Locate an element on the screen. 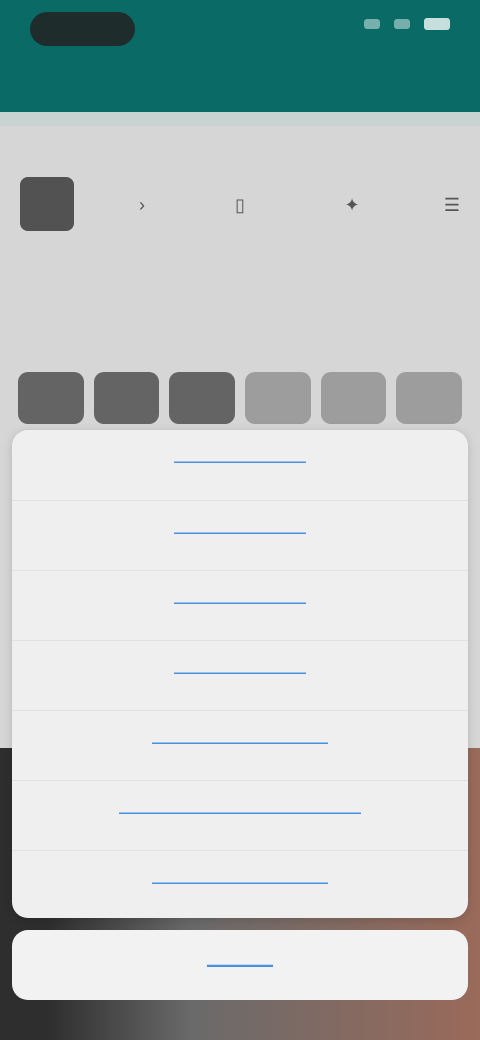 The image size is (480, 1040). action-option-1: —————— is located at coordinates (240, 461).